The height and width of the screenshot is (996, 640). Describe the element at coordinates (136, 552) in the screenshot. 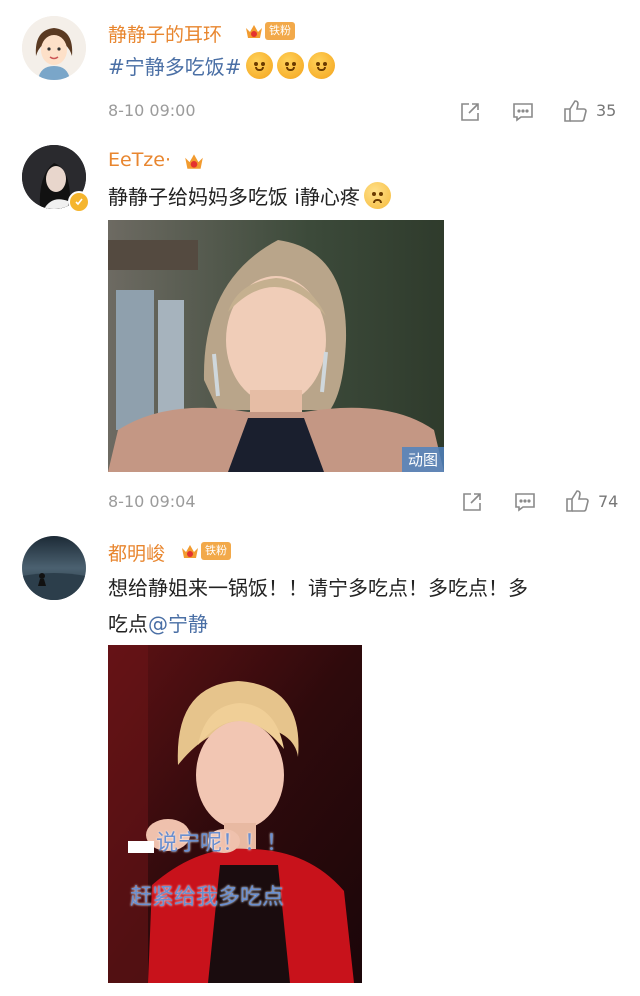

I see `username: 都明峻` at that location.